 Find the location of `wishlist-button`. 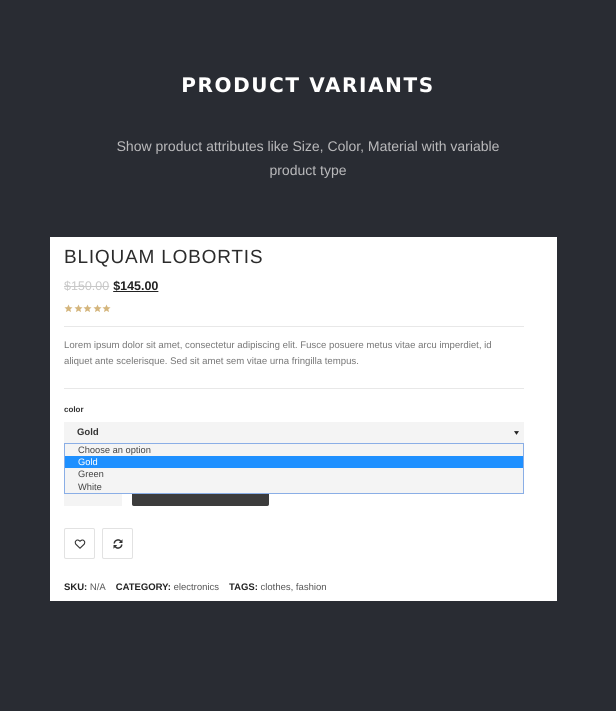

wishlist-button is located at coordinates (79, 543).